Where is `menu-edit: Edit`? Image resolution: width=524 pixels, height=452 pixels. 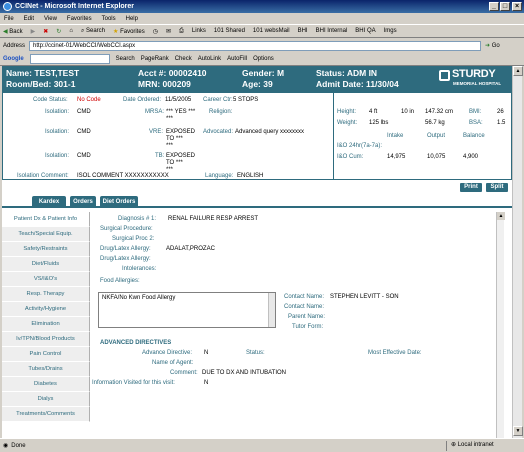 menu-edit: Edit is located at coordinates (29, 19).